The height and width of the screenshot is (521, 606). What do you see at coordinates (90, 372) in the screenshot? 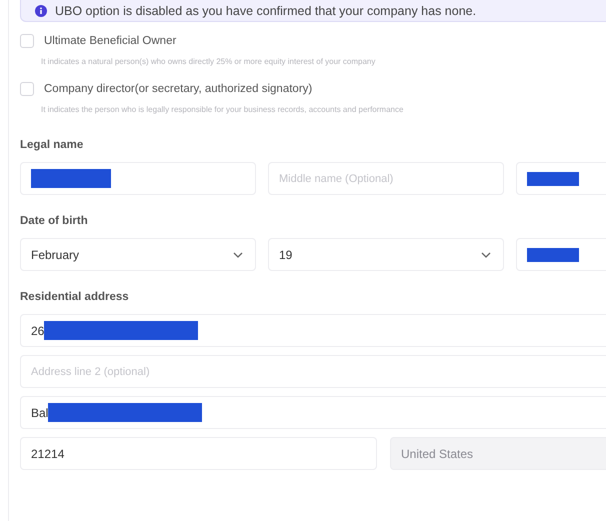
I see `placeholder-text: Address line 2 (optional)` at bounding box center [90, 372].